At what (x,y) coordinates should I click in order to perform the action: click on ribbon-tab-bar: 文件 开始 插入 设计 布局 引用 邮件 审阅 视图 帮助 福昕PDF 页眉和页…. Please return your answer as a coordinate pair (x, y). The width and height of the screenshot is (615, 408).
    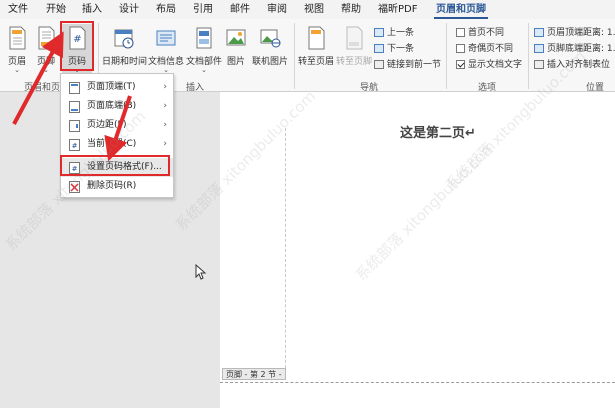
    Looking at the image, I should click on (307, 9).